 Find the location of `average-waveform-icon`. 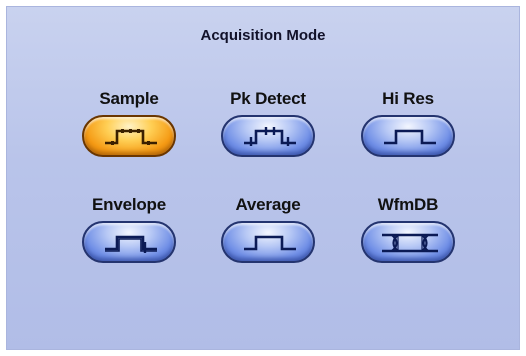

average-waveform-icon is located at coordinates (270, 243).